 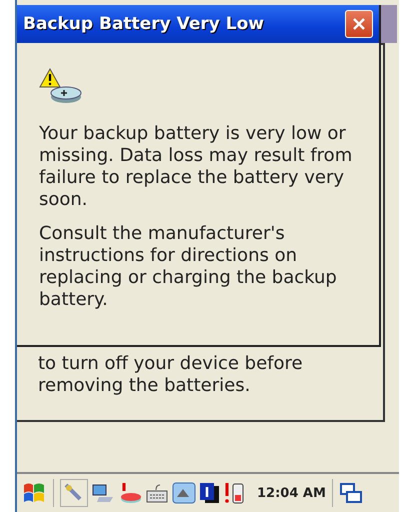 I want to click on clock: 12:04 AM, so click(x=291, y=493).